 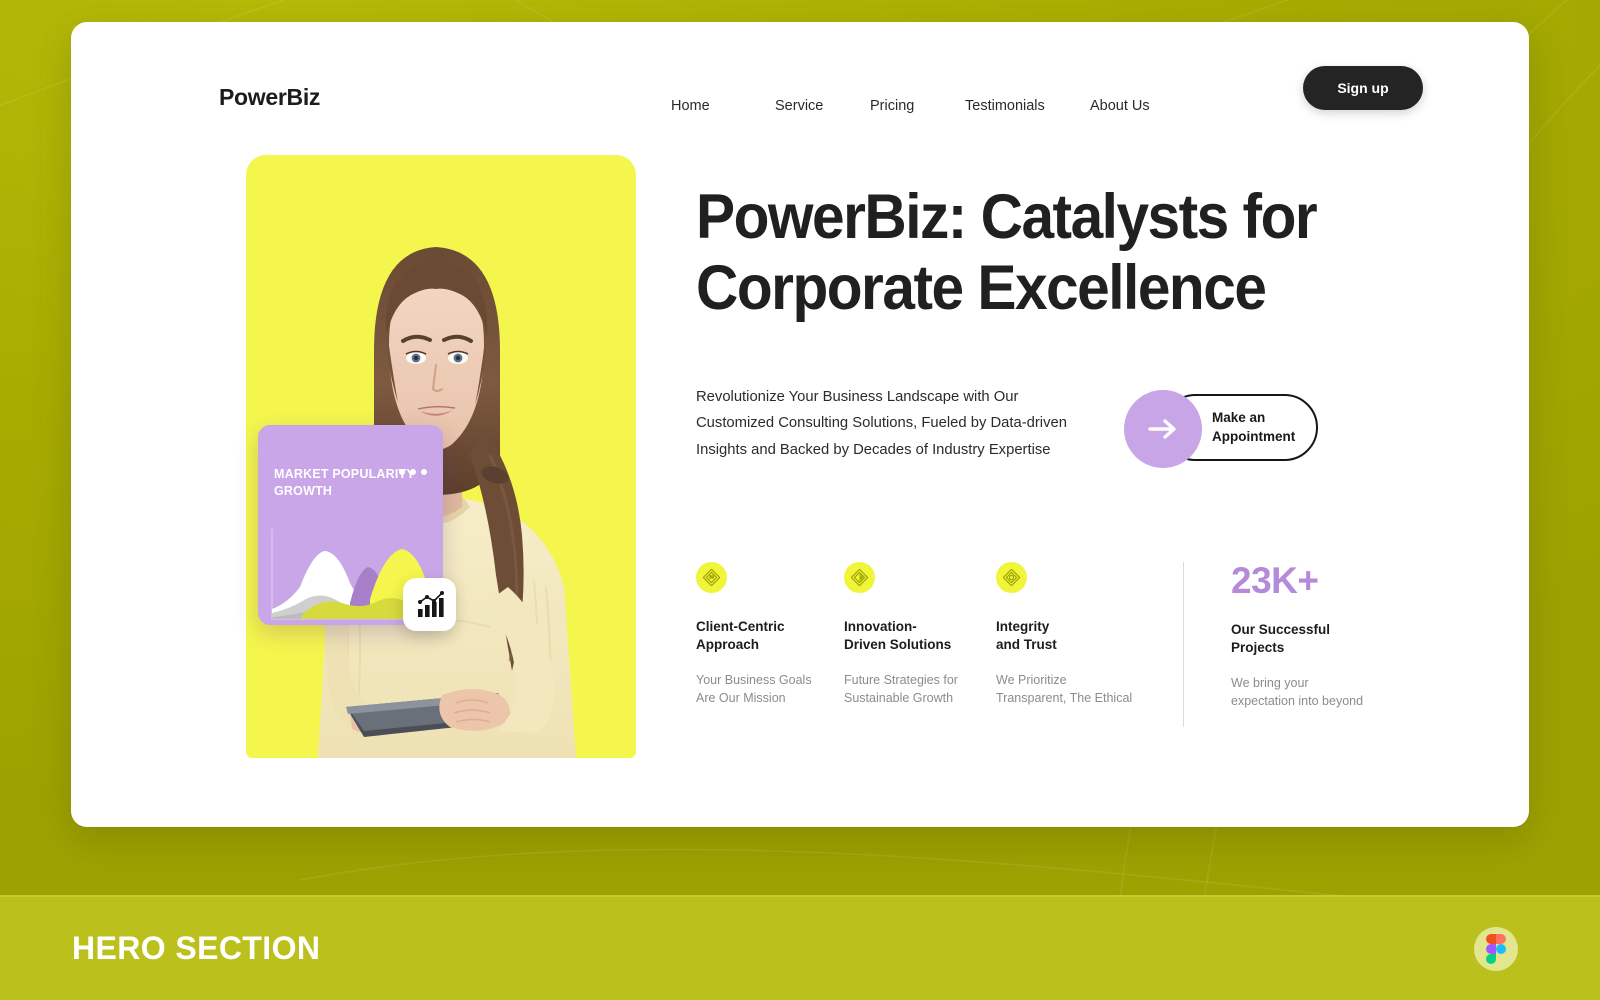 What do you see at coordinates (1183, 644) in the screenshot?
I see `vertical-divider` at bounding box center [1183, 644].